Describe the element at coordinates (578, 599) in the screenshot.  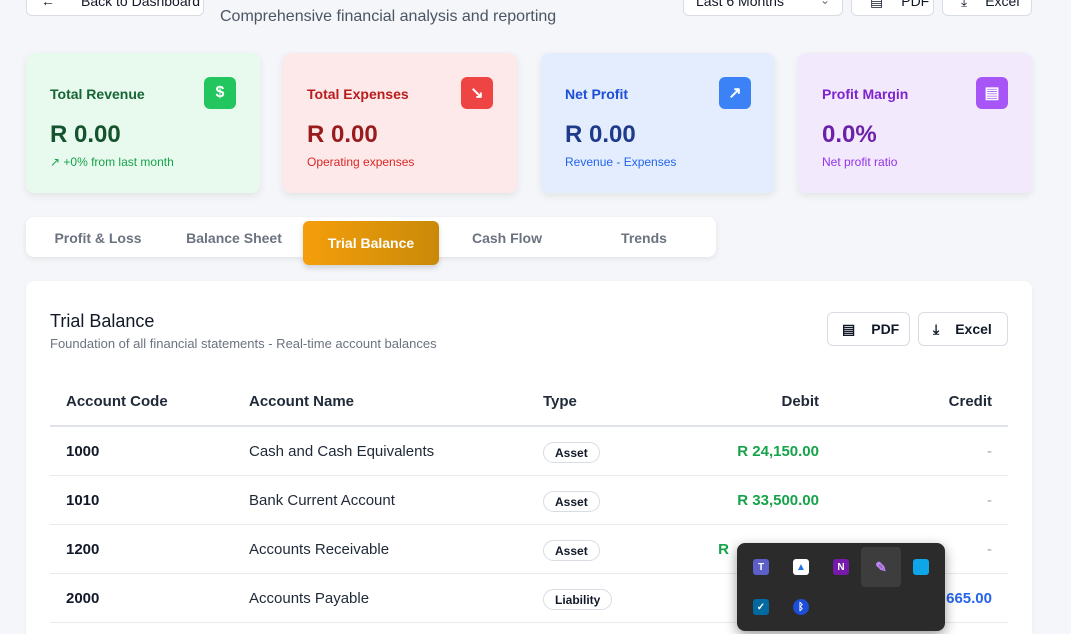
I see `type-badge: Liability` at that location.